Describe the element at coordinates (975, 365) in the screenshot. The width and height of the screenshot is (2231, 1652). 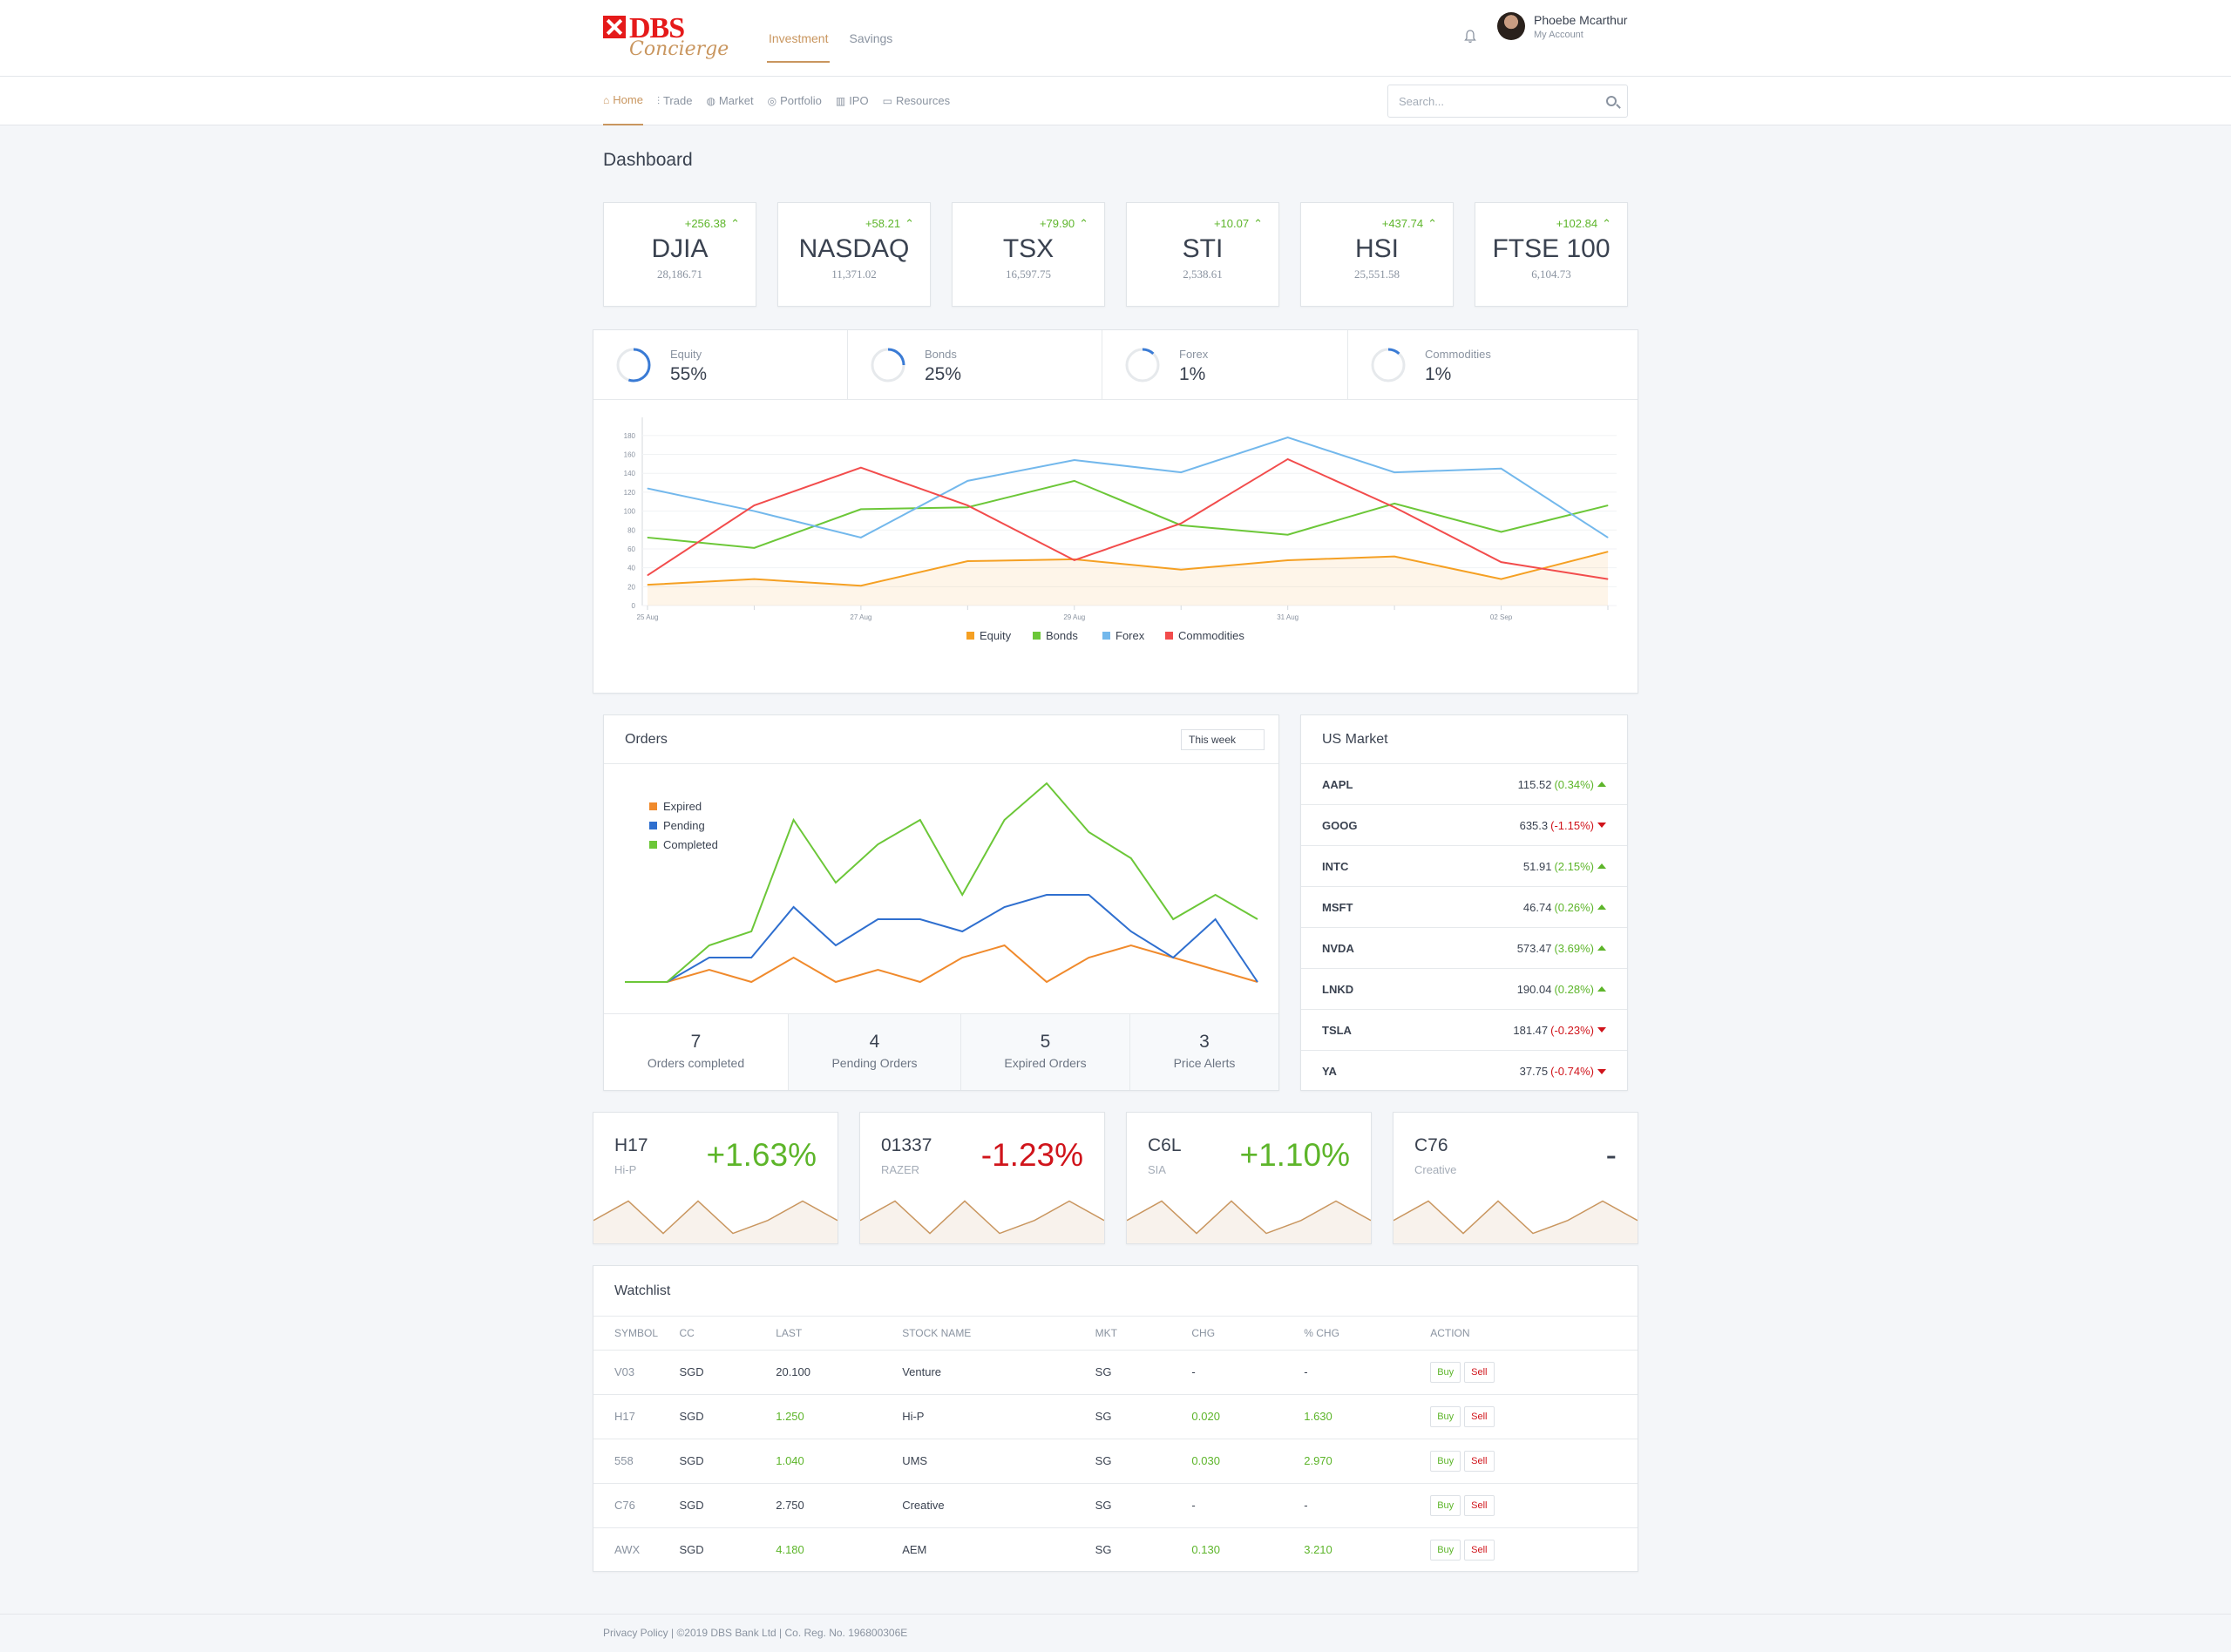
I see `allocation-bonds: Bonds 25%` at that location.